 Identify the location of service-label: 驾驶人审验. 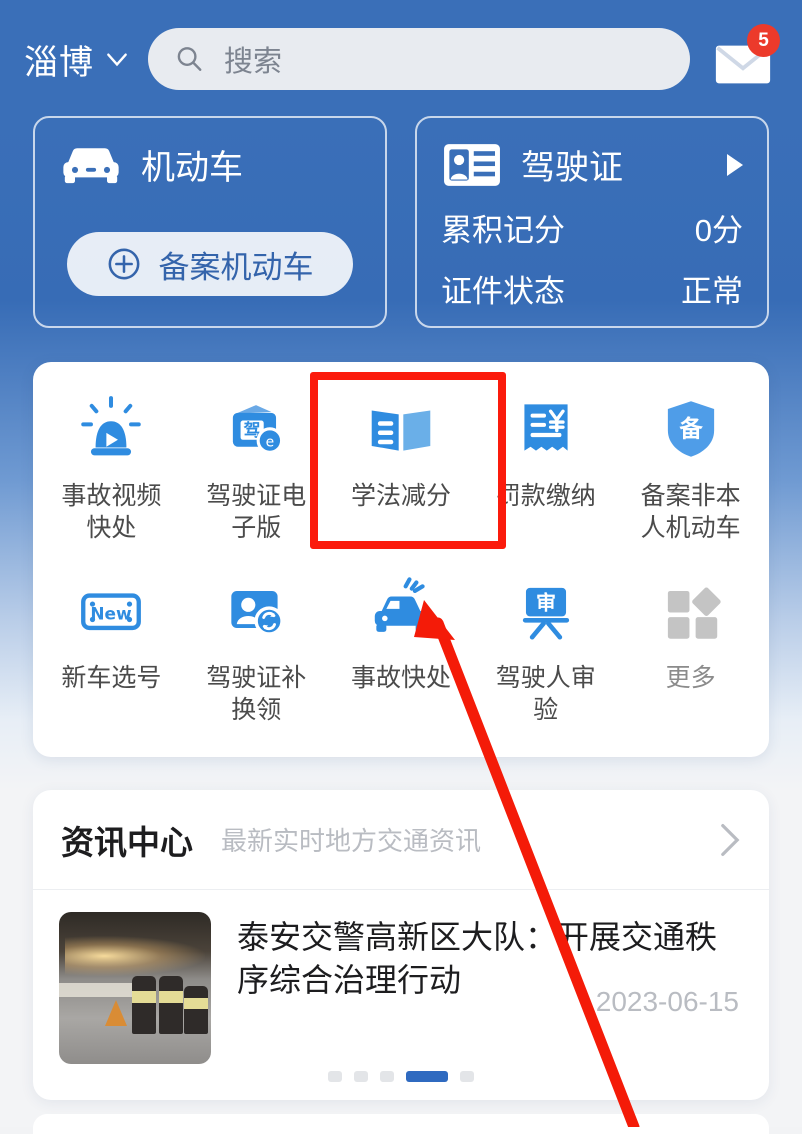
(545, 694).